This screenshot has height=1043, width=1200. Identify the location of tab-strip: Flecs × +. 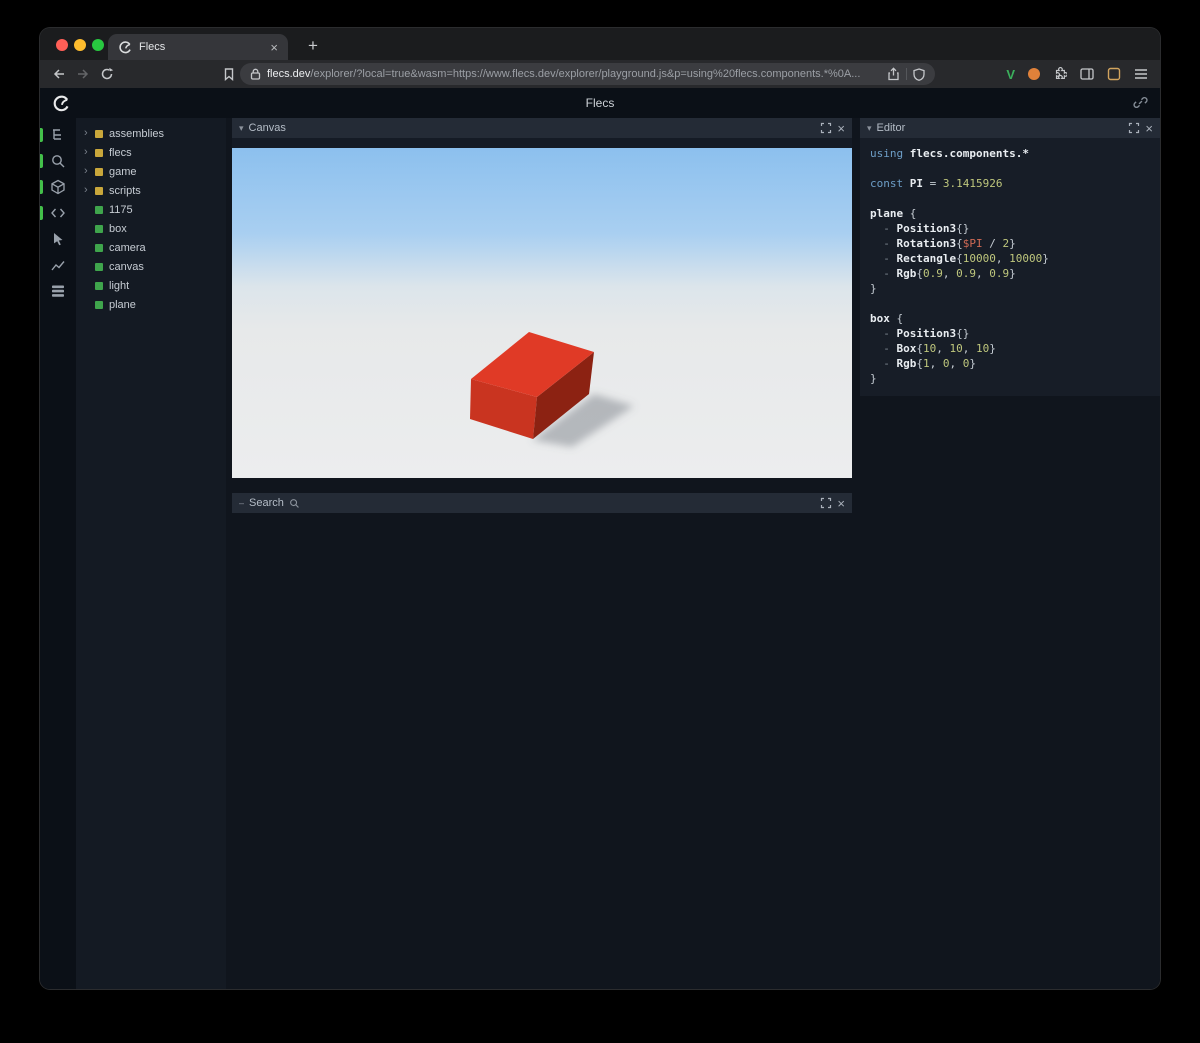
(600, 44).